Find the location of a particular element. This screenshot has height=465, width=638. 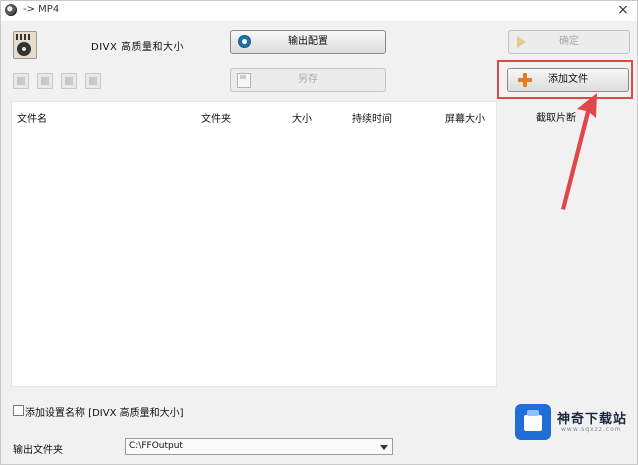

play-icon is located at coordinates (521, 42).